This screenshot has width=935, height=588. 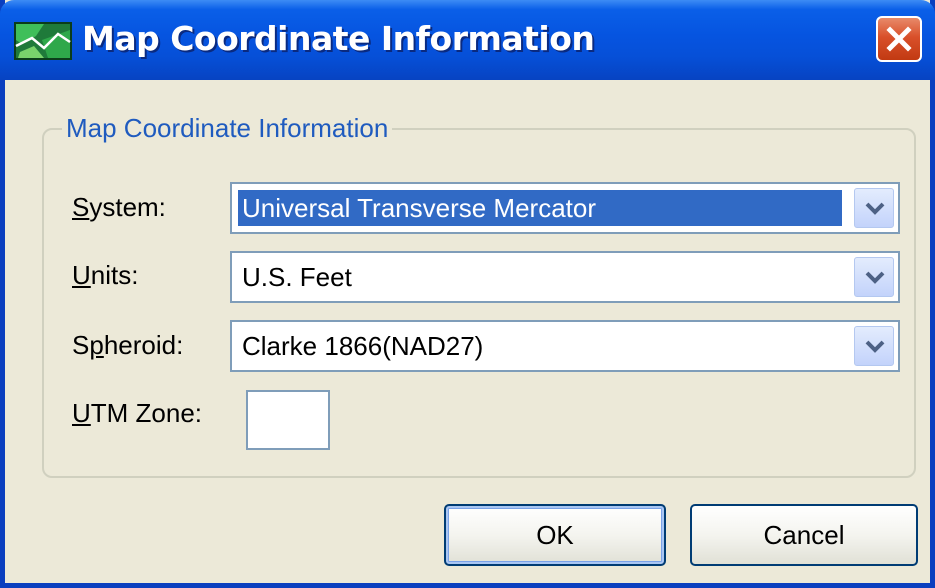 I want to click on units-label-mnemonic: U, so click(x=81, y=275).